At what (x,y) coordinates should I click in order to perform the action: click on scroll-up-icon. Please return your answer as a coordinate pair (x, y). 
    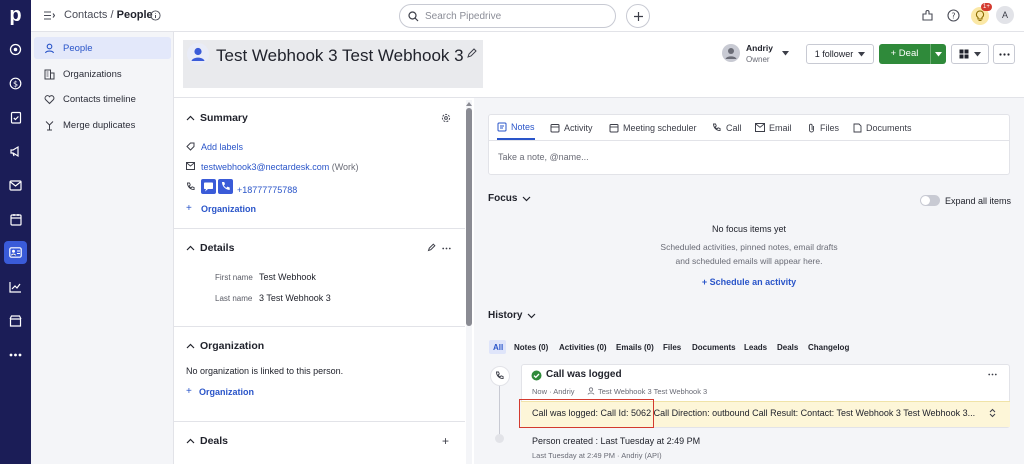
    Looking at the image, I should click on (469, 103).